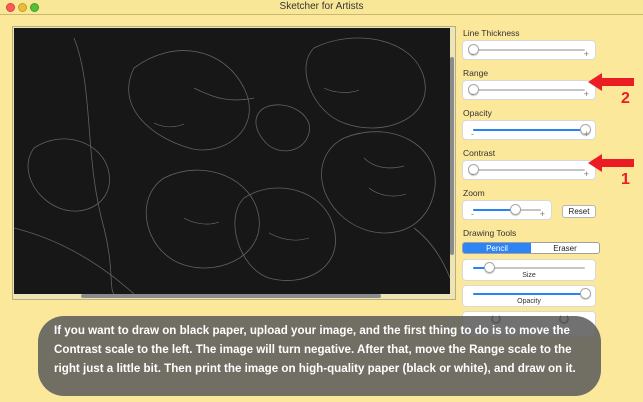 Image resolution: width=643 pixels, height=402 pixels. I want to click on eraser-tool-button: Eraser, so click(565, 248).